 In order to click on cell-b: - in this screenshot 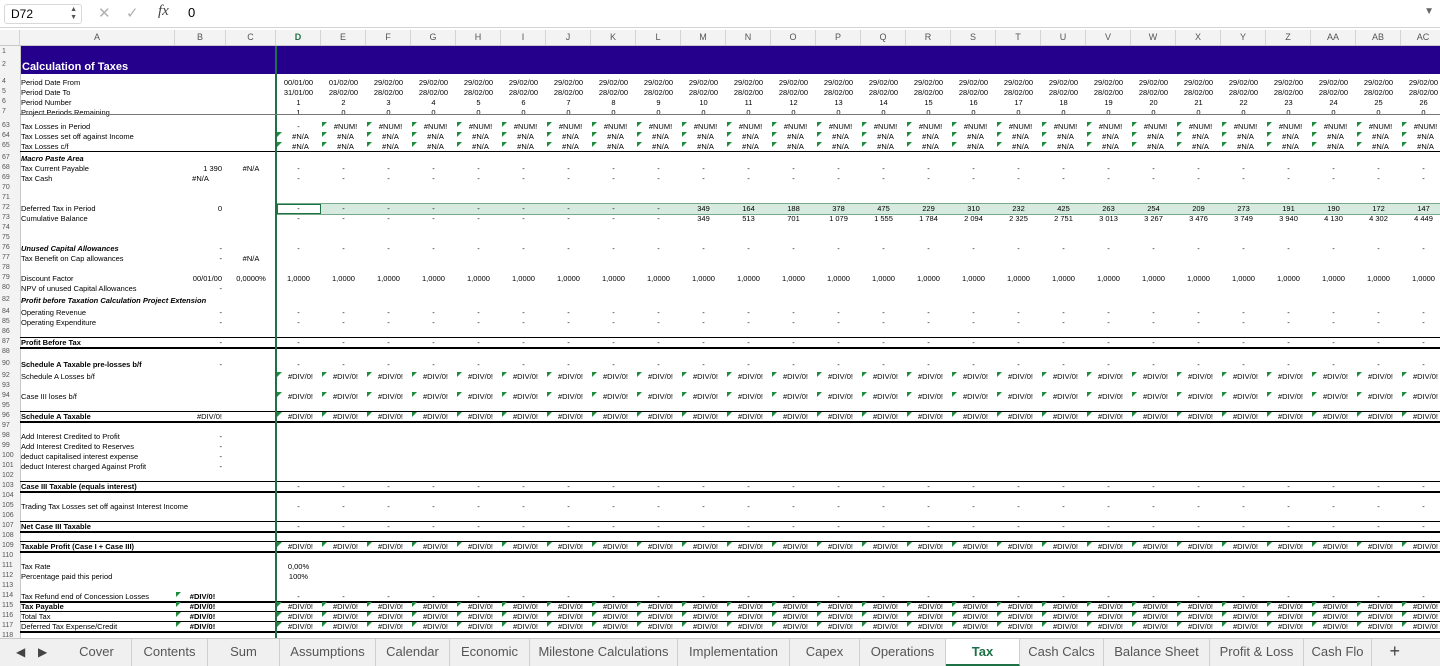, I will do `click(199, 288)`.